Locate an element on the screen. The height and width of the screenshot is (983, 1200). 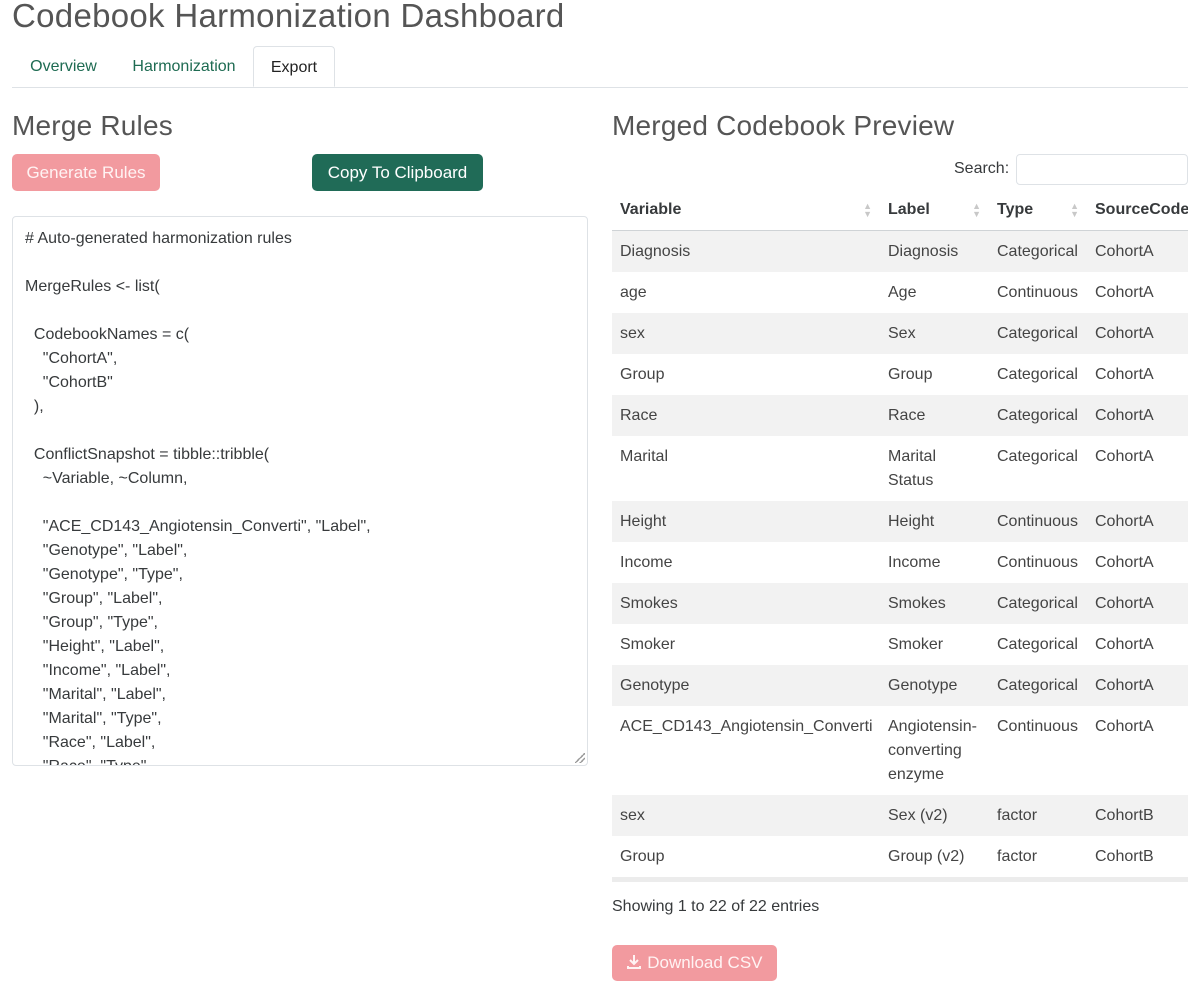
table-cell: Sex (v2) is located at coordinates (934, 815).